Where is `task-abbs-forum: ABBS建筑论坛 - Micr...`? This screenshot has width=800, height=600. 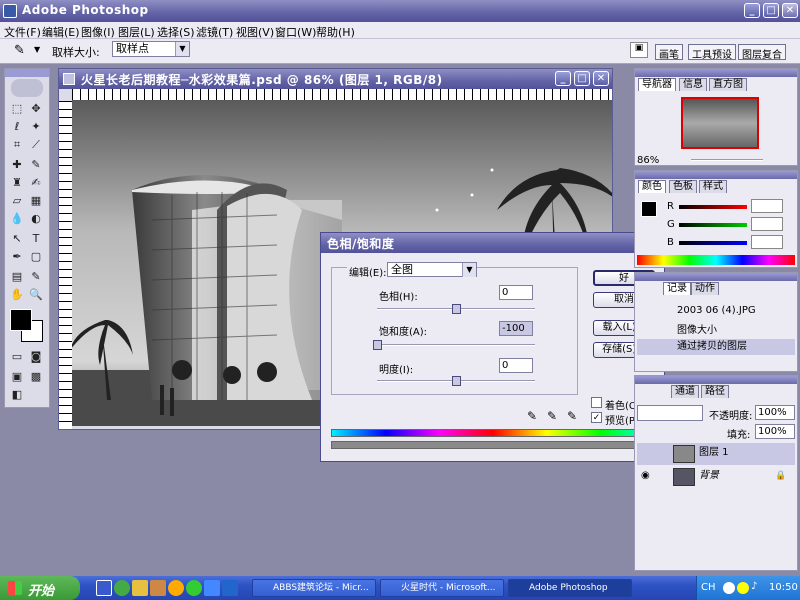
task-abbs-forum: ABBS建筑论坛 - Micr... is located at coordinates (314, 588).